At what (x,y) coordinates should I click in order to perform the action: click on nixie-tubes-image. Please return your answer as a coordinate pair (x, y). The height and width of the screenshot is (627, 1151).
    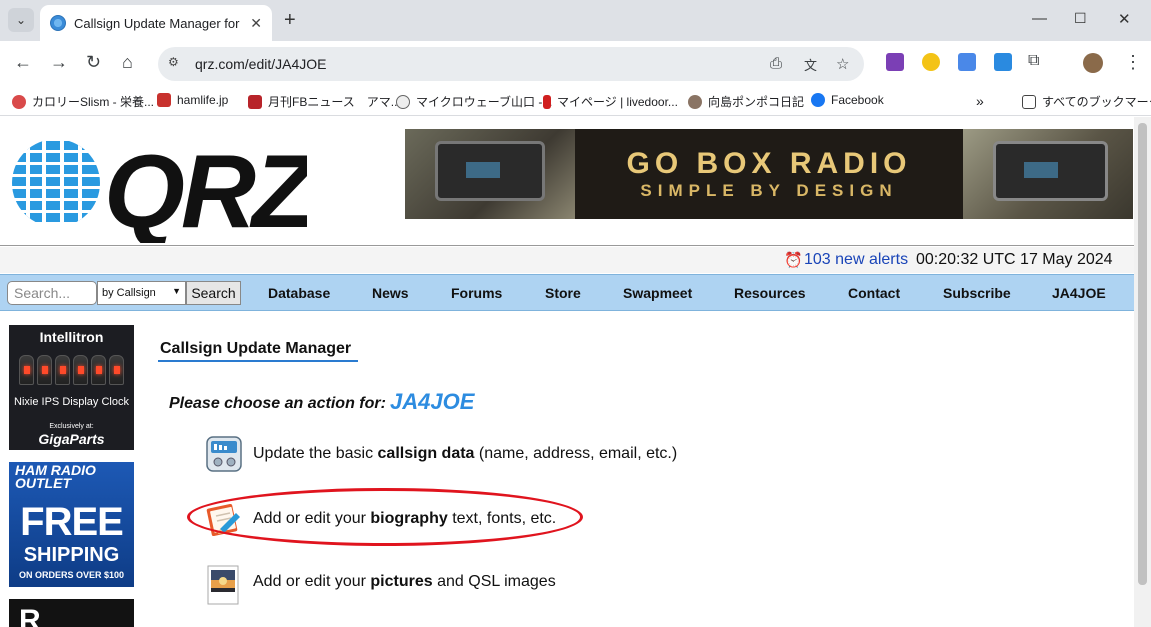
    Looking at the image, I should click on (71, 370).